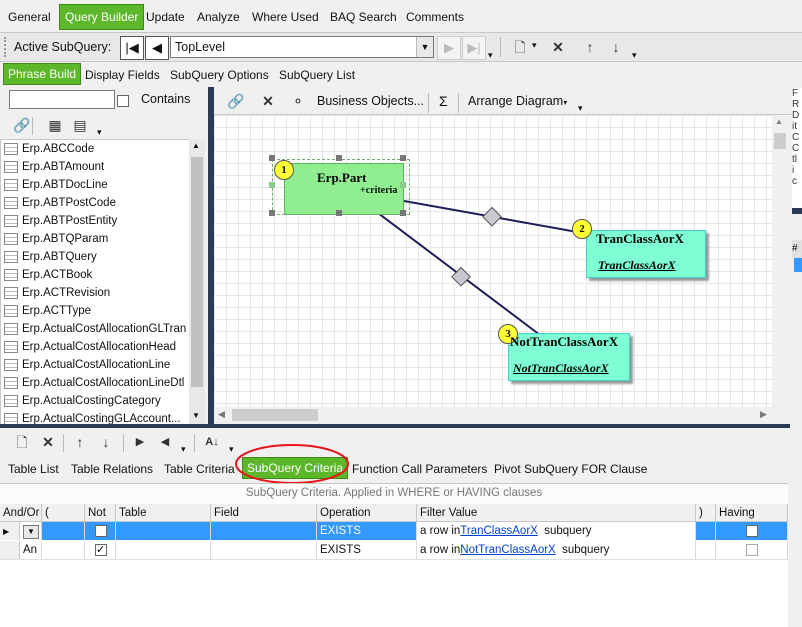 Image resolution: width=802 pixels, height=627 pixels. What do you see at coordinates (499, 531) in the screenshot?
I see `subquery-link: TranClassAorX` at bounding box center [499, 531].